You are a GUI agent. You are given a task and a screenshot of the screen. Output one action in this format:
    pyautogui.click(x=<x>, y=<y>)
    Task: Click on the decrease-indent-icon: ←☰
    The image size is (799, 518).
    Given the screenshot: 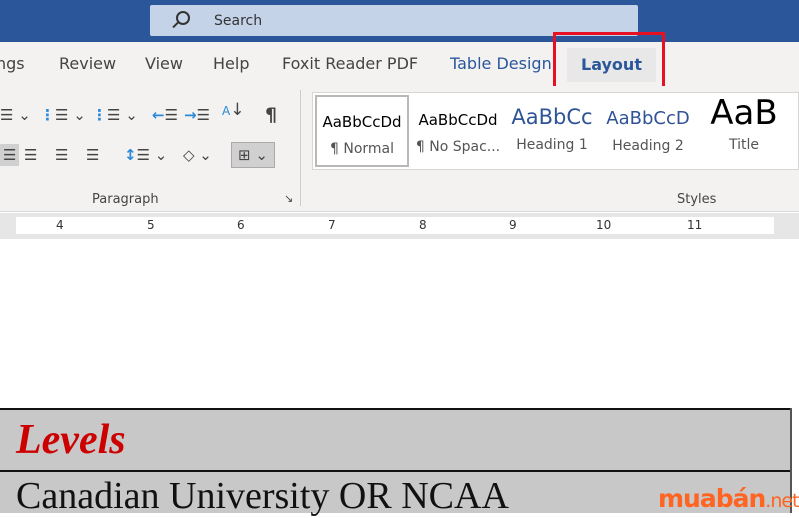 What is the action you would take?
    pyautogui.click(x=165, y=115)
    